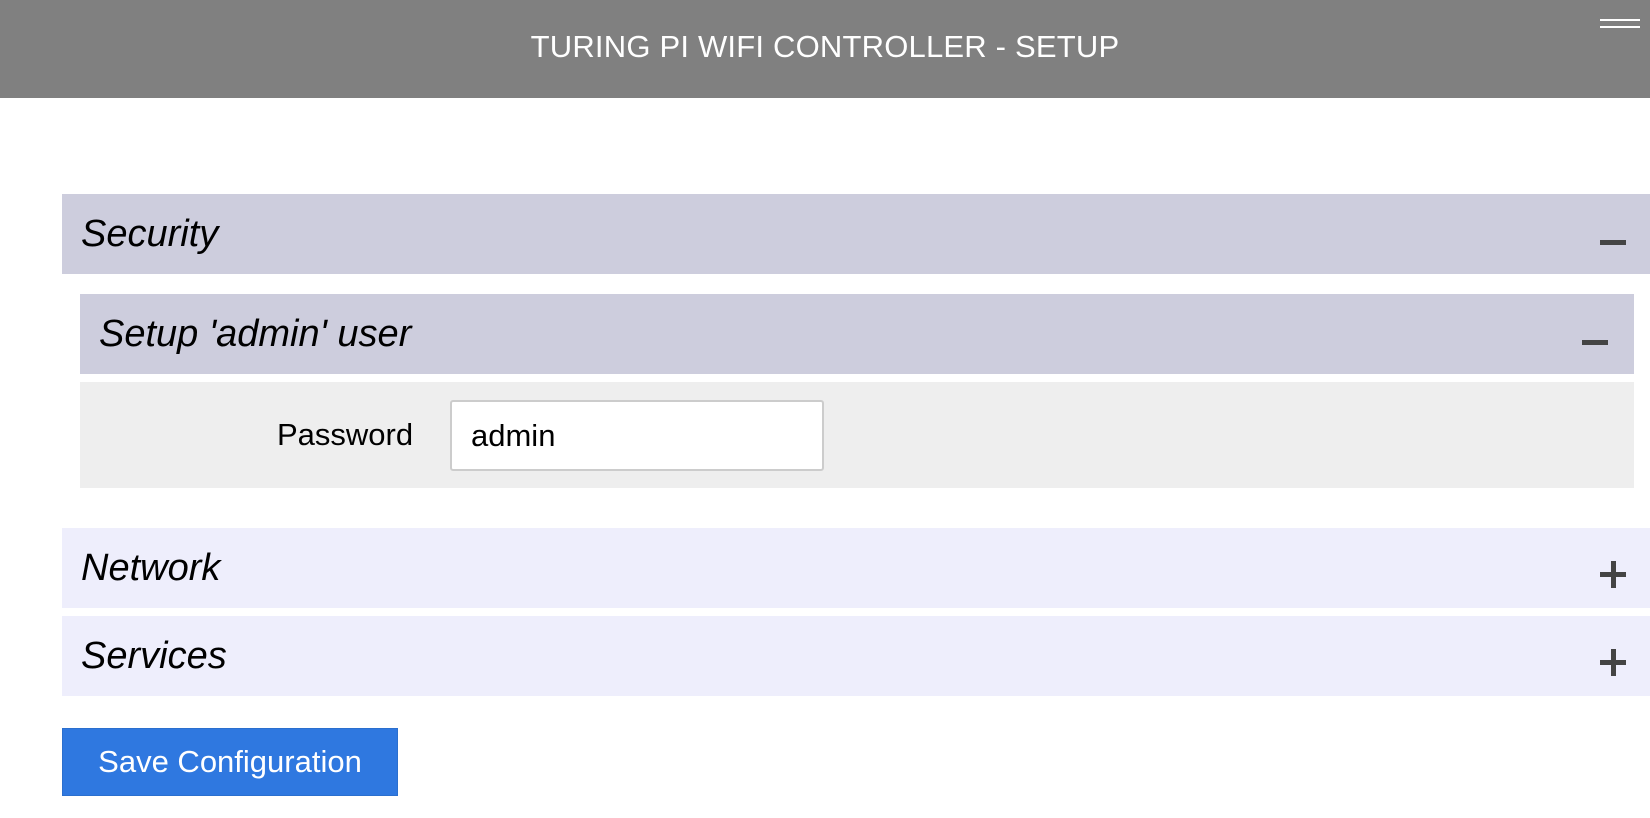 The image size is (1650, 818). Describe the element at coordinates (857, 334) in the screenshot. I see `admin-user-subsection-header: Setup 'admin' user` at that location.